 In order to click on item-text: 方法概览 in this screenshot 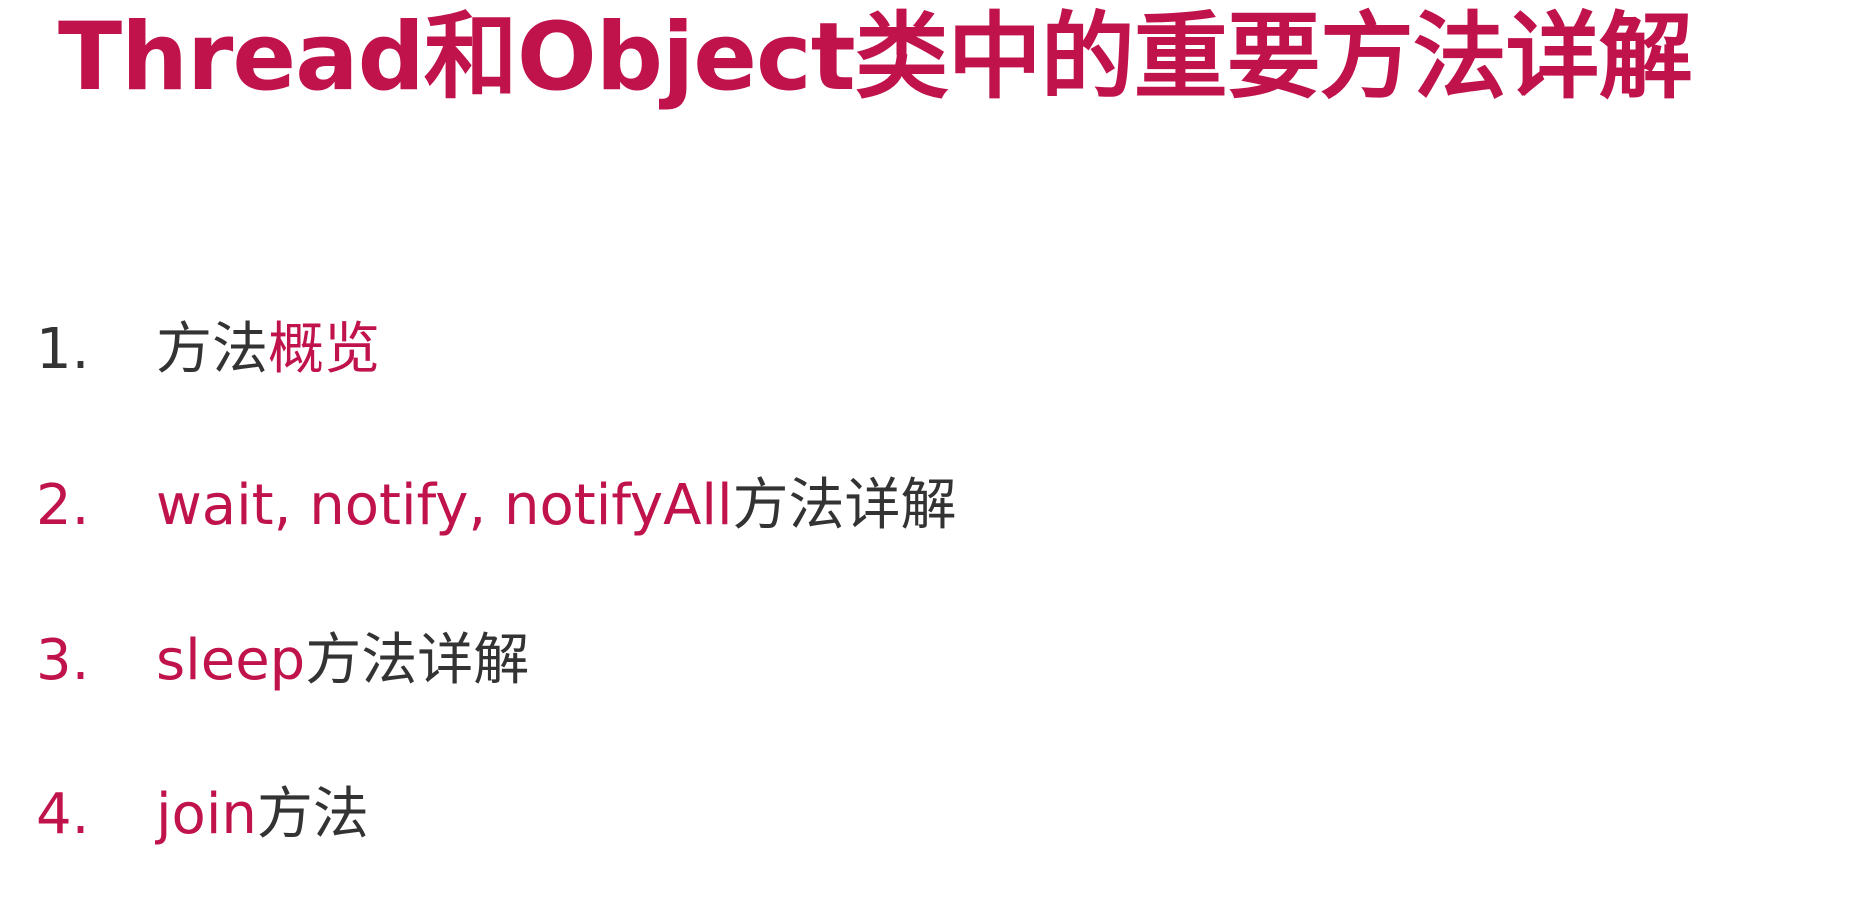, I will do `click(268, 350)`.